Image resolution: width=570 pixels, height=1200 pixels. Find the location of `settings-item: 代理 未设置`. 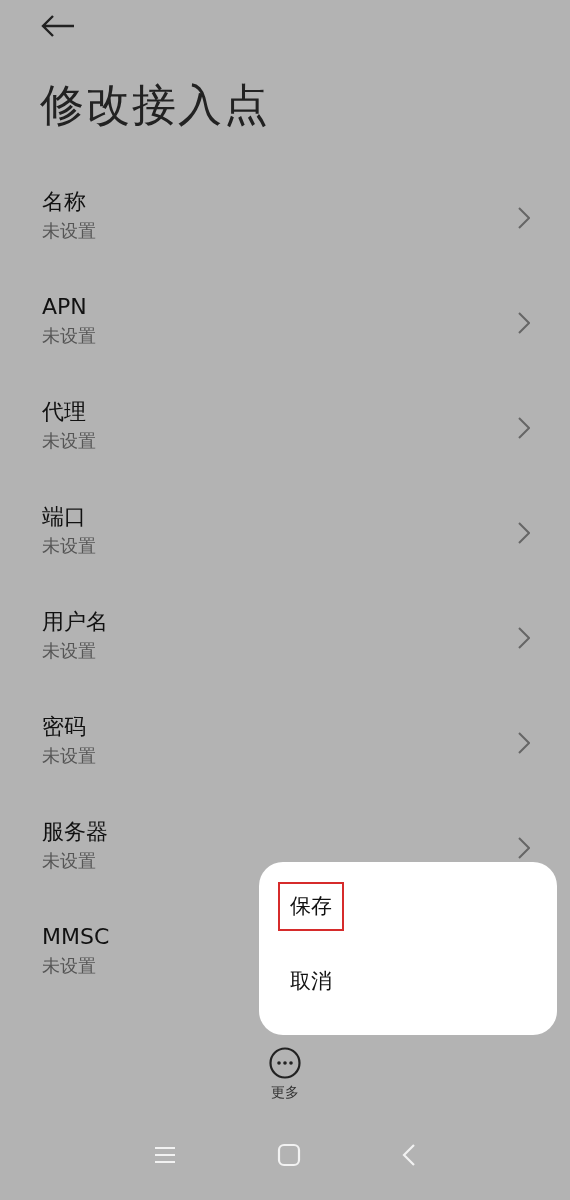

settings-item: 代理 未设置 is located at coordinates (285, 432).